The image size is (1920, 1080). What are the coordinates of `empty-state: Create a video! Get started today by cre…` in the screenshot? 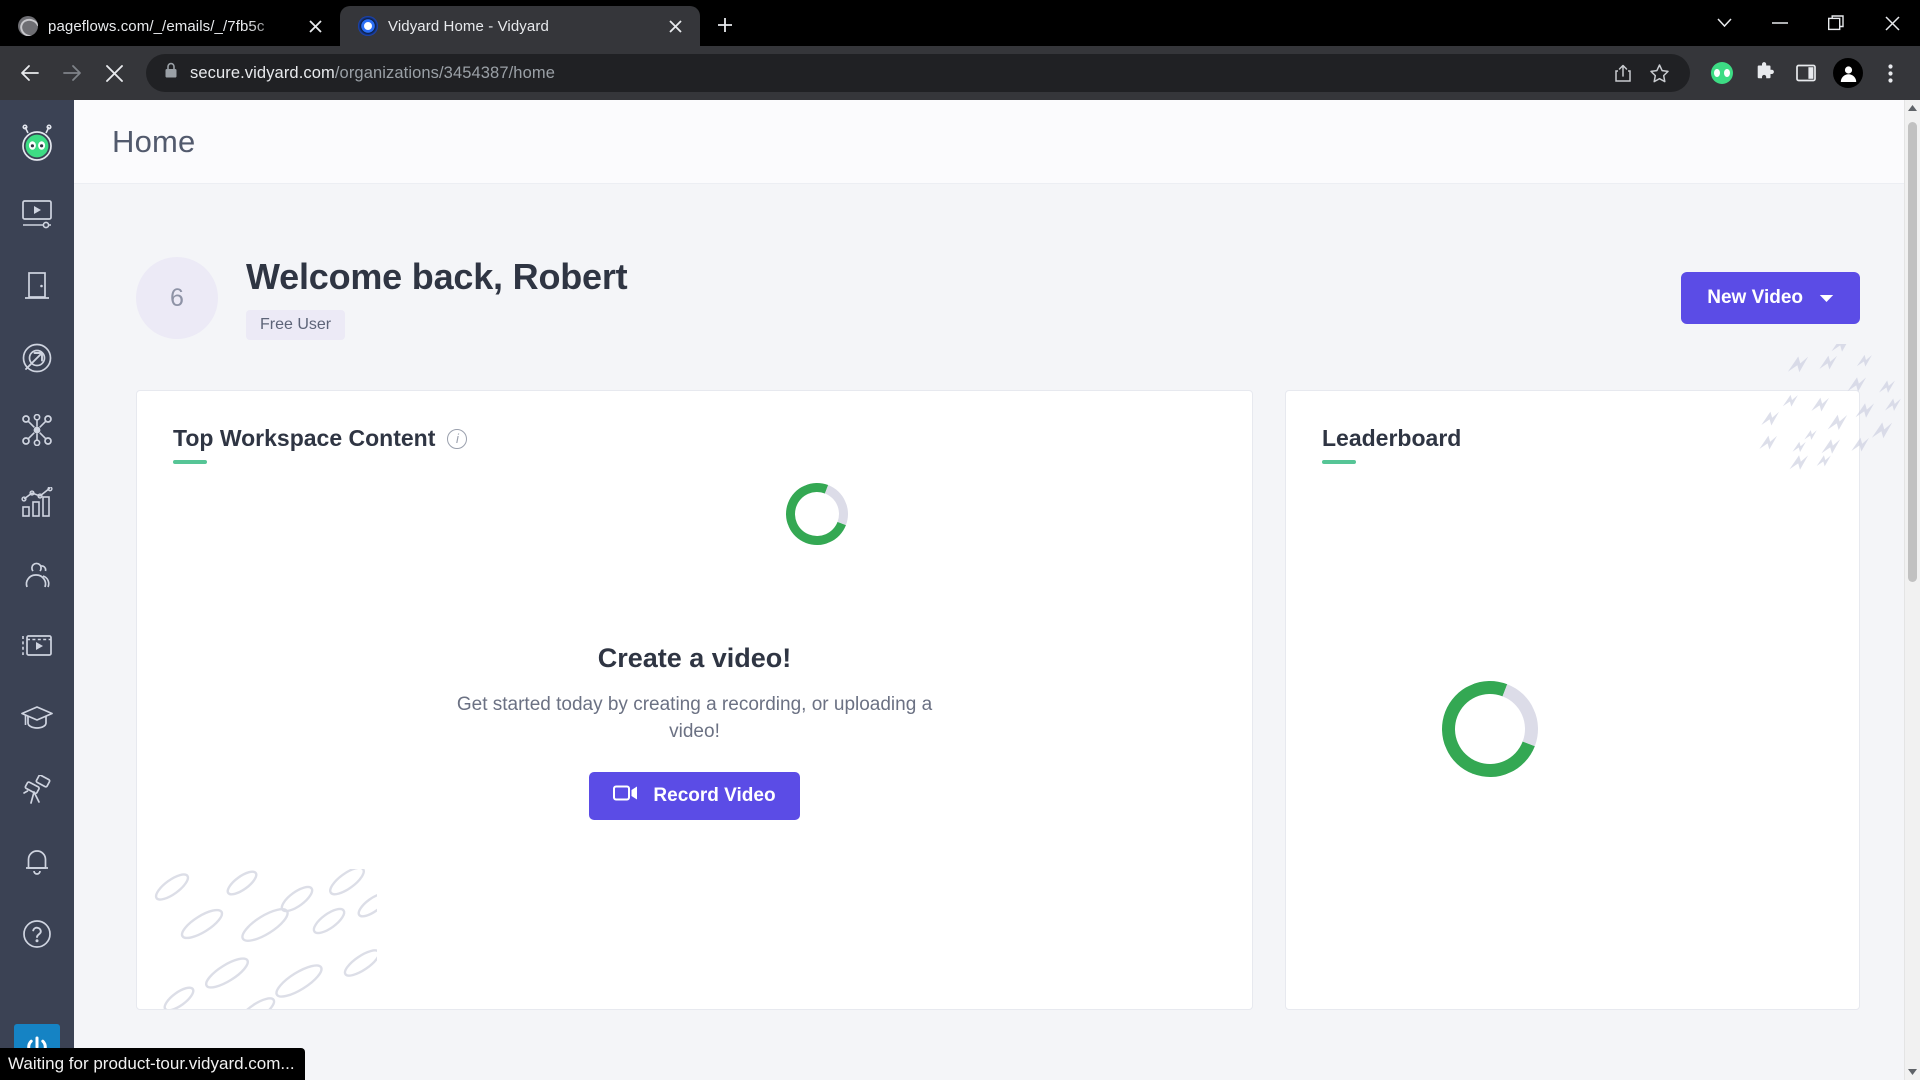 It's located at (694, 731).